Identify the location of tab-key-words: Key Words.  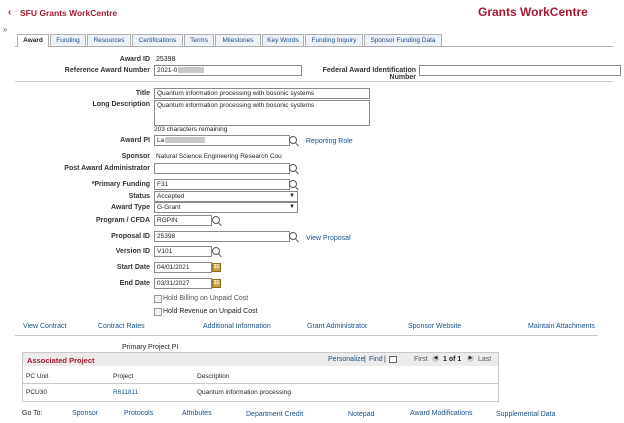
(283, 40).